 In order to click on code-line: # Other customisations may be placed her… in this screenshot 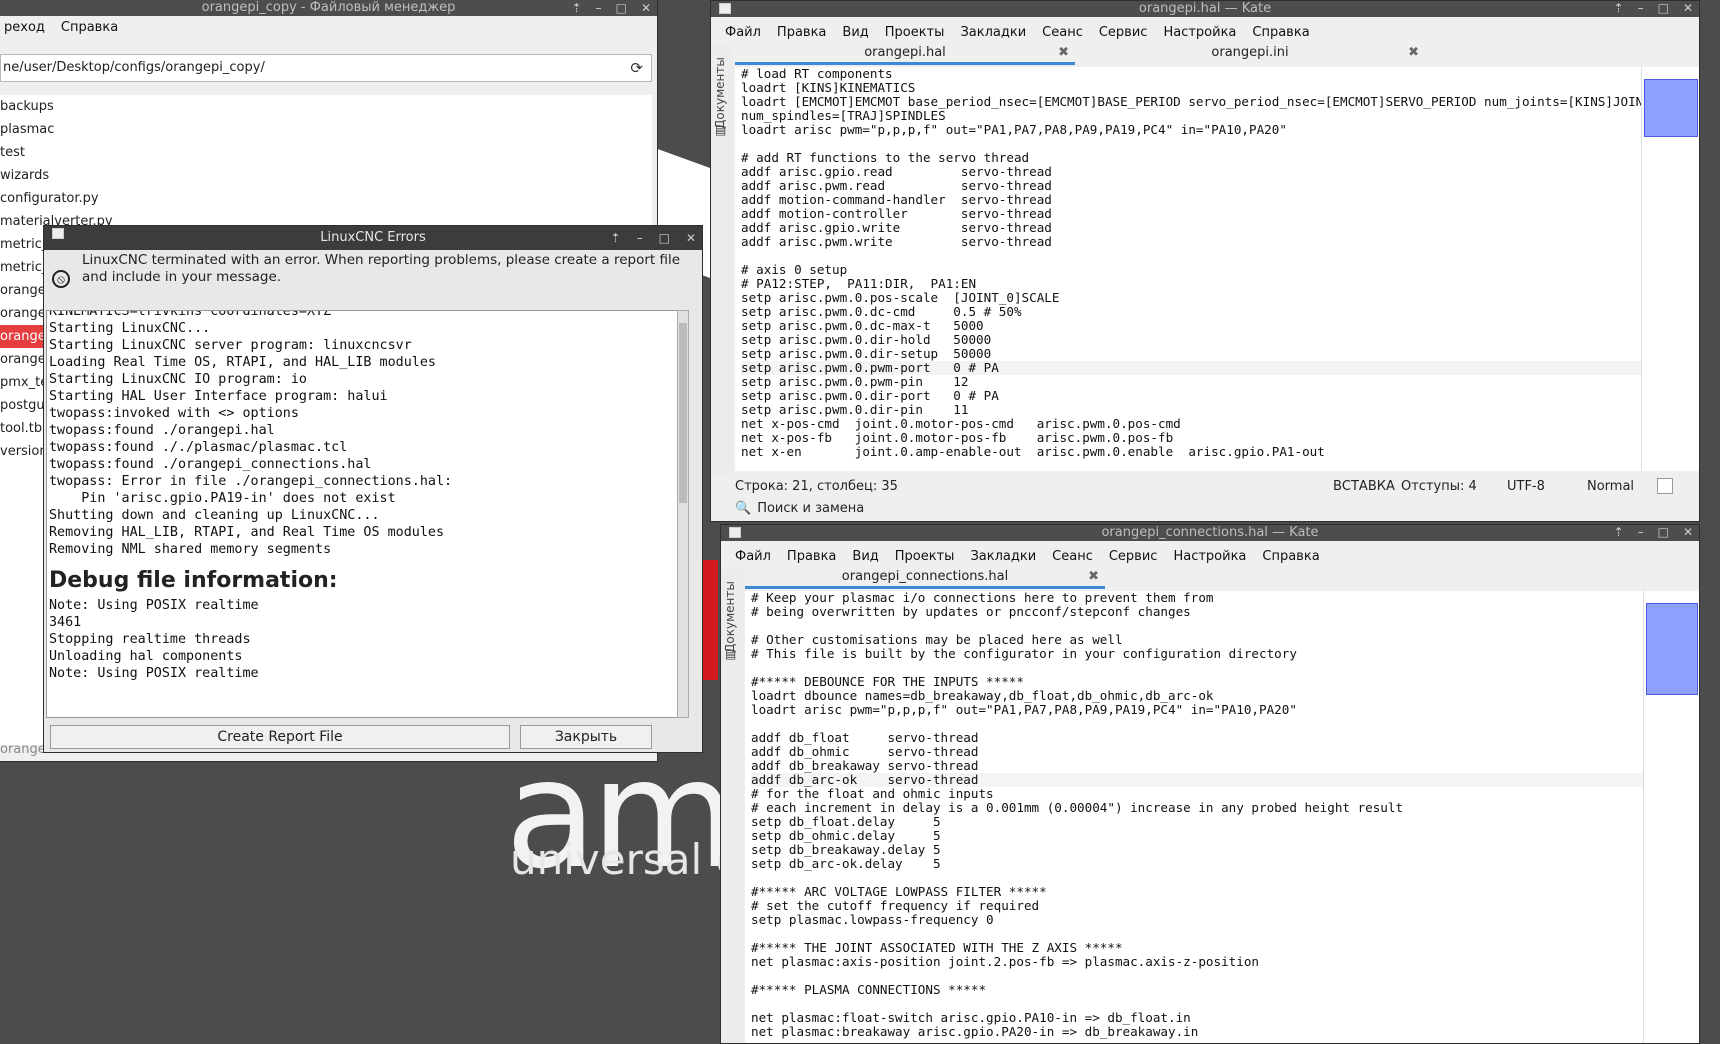, I will do `click(937, 639)`.